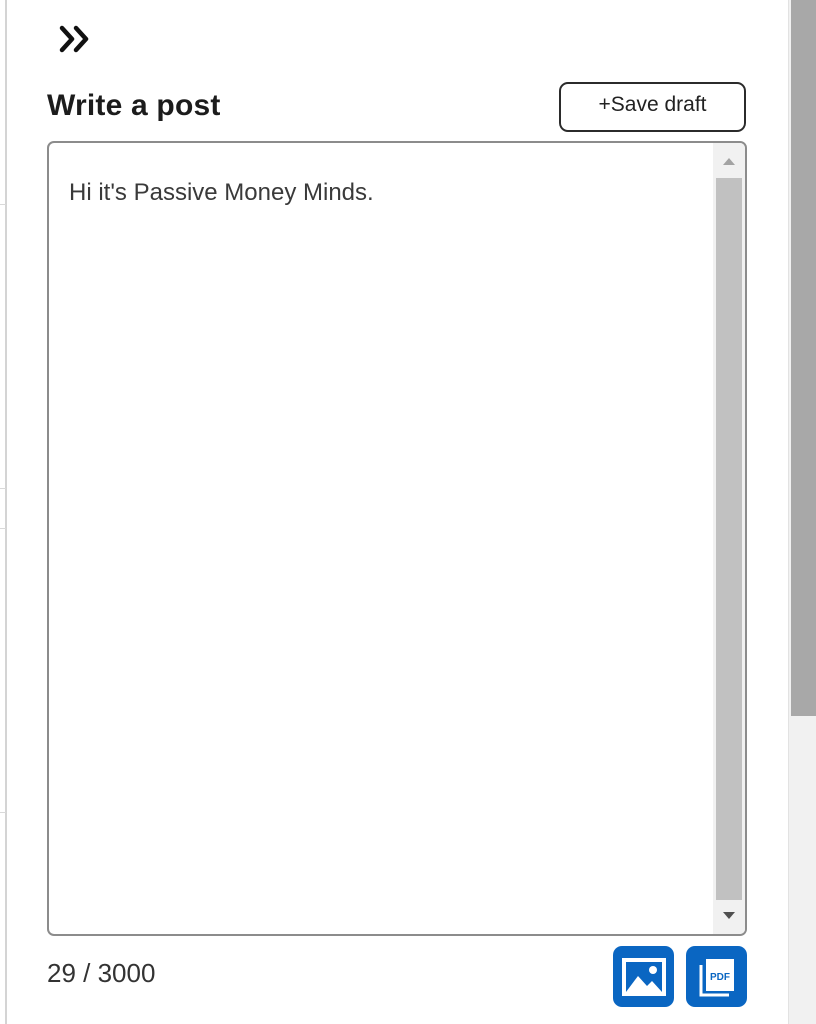 This screenshot has width=816, height=1024. I want to click on add-pdf-button: PDF, so click(716, 976).